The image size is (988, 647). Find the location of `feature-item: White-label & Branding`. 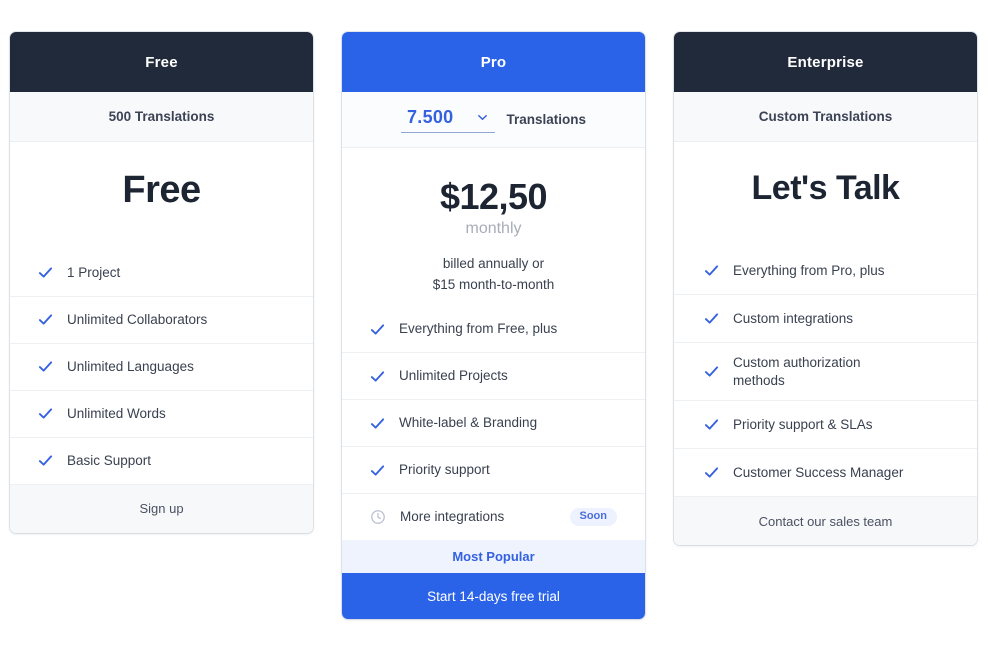

feature-item: White-label & Branding is located at coordinates (493, 422).